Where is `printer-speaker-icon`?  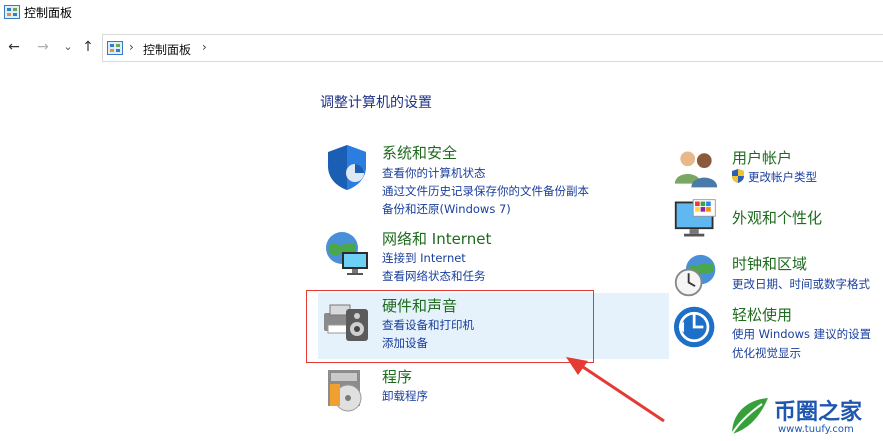
printer-speaker-icon is located at coordinates (346, 322).